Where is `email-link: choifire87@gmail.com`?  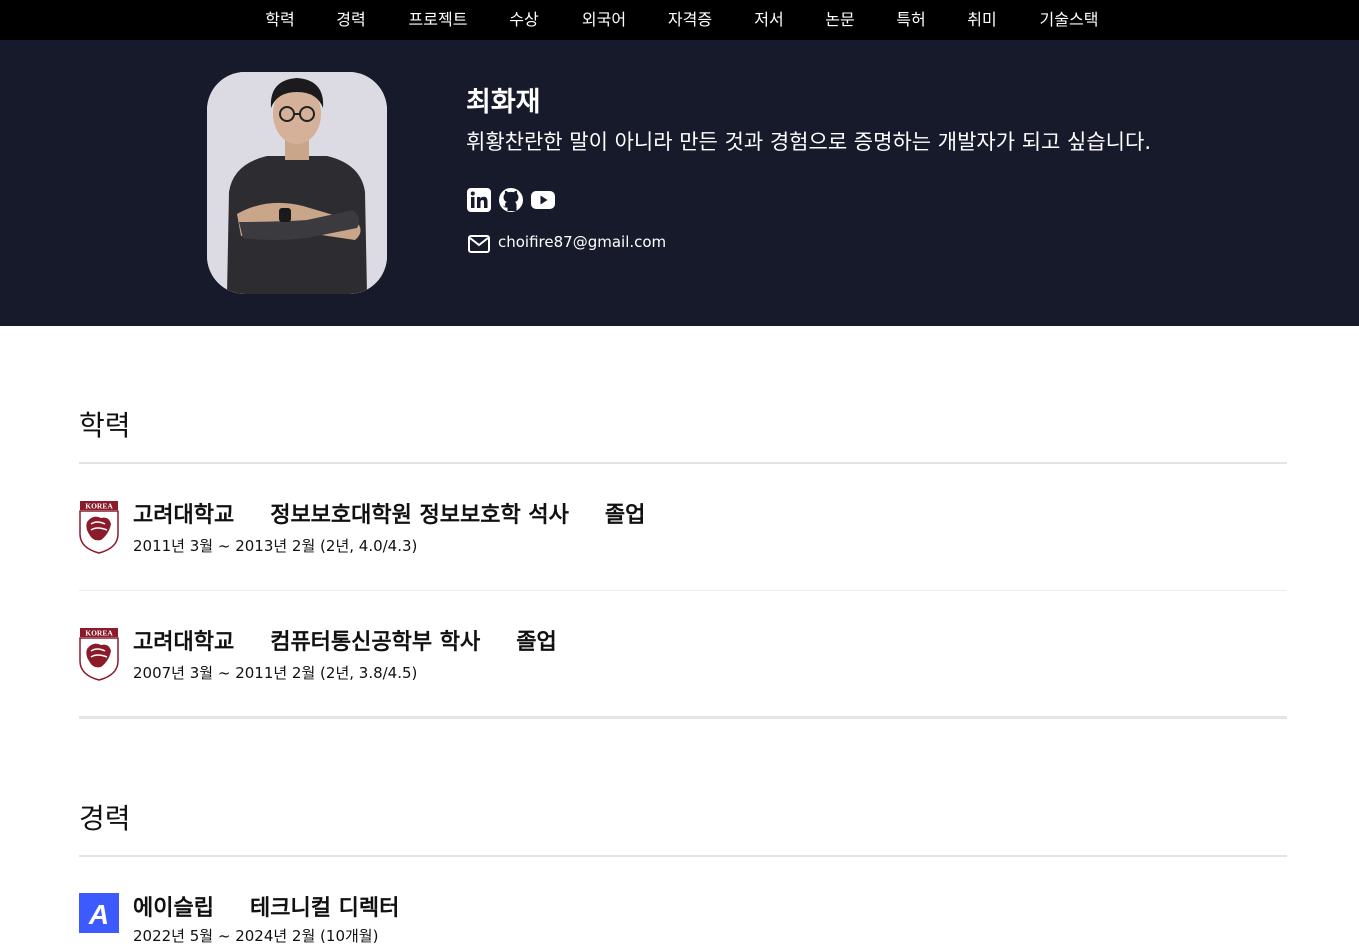 email-link: choifire87@gmail.com is located at coordinates (582, 242).